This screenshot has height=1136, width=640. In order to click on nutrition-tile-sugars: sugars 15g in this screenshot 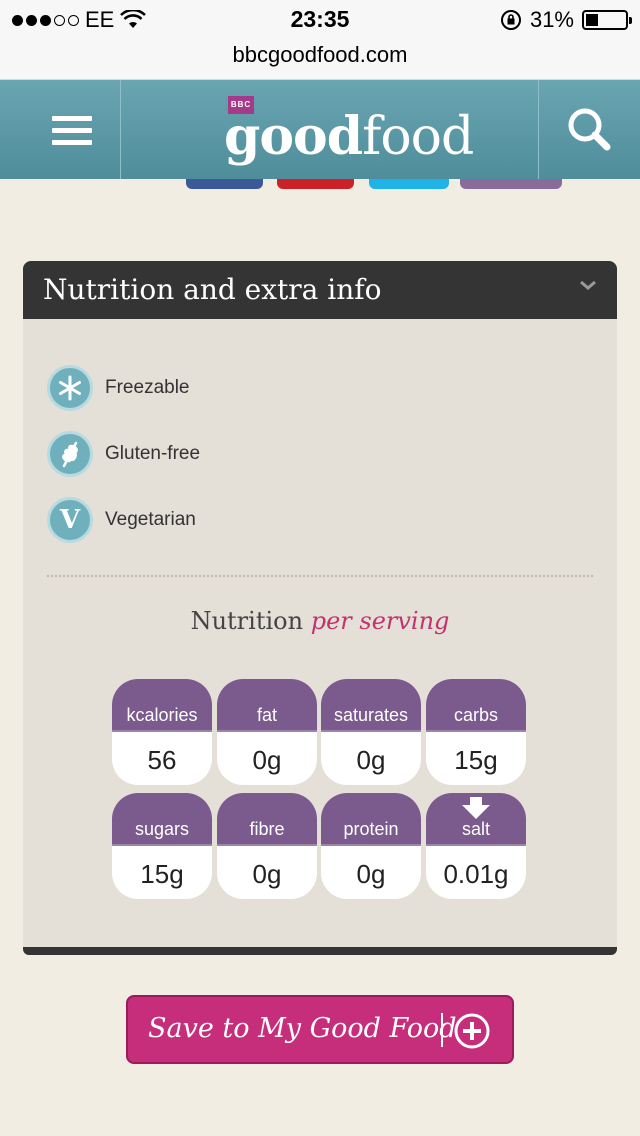, I will do `click(162, 846)`.